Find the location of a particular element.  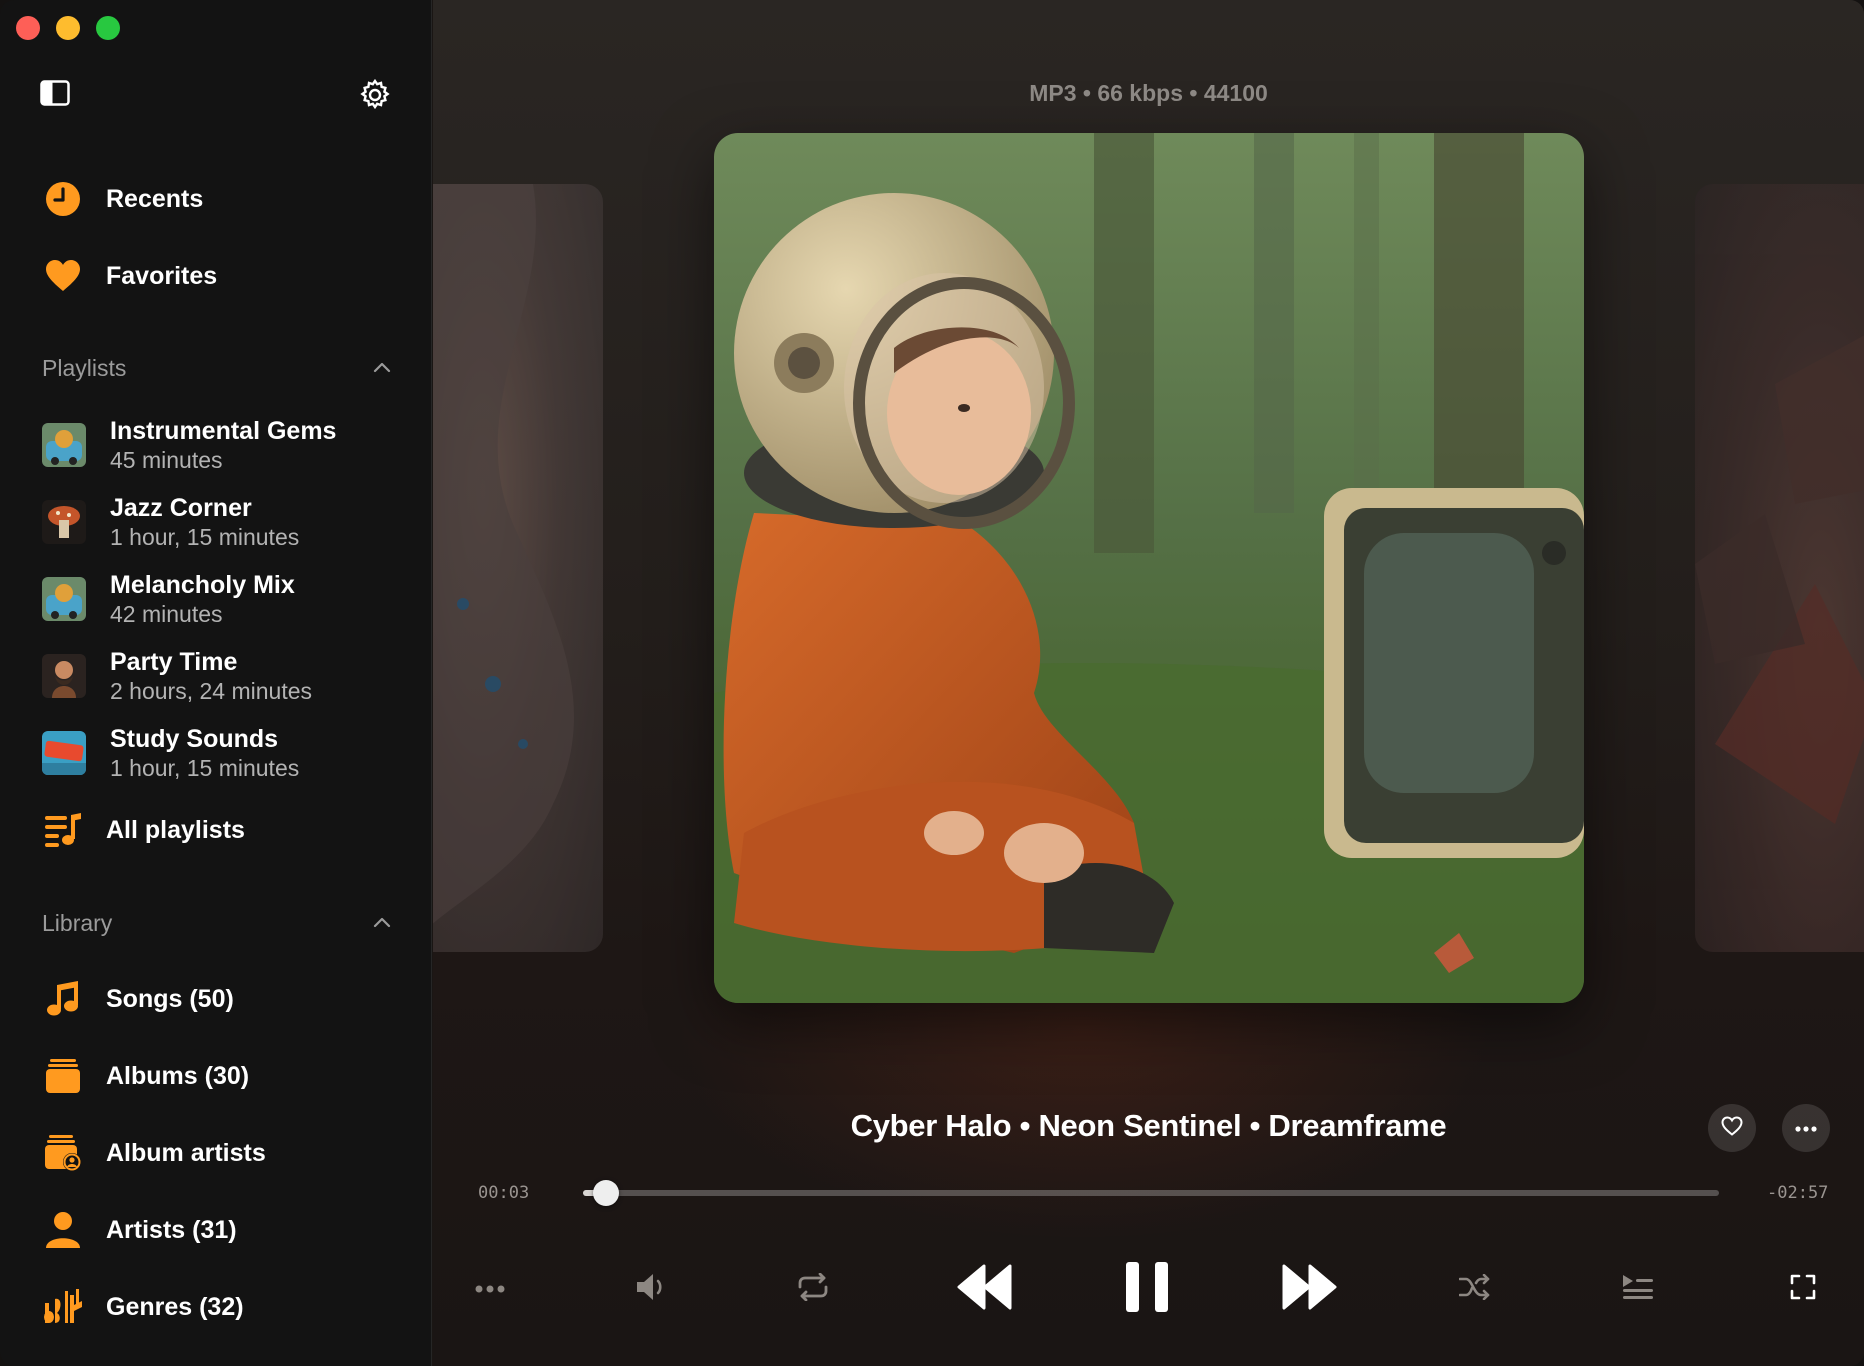

albums-icon is located at coordinates (63, 1076).